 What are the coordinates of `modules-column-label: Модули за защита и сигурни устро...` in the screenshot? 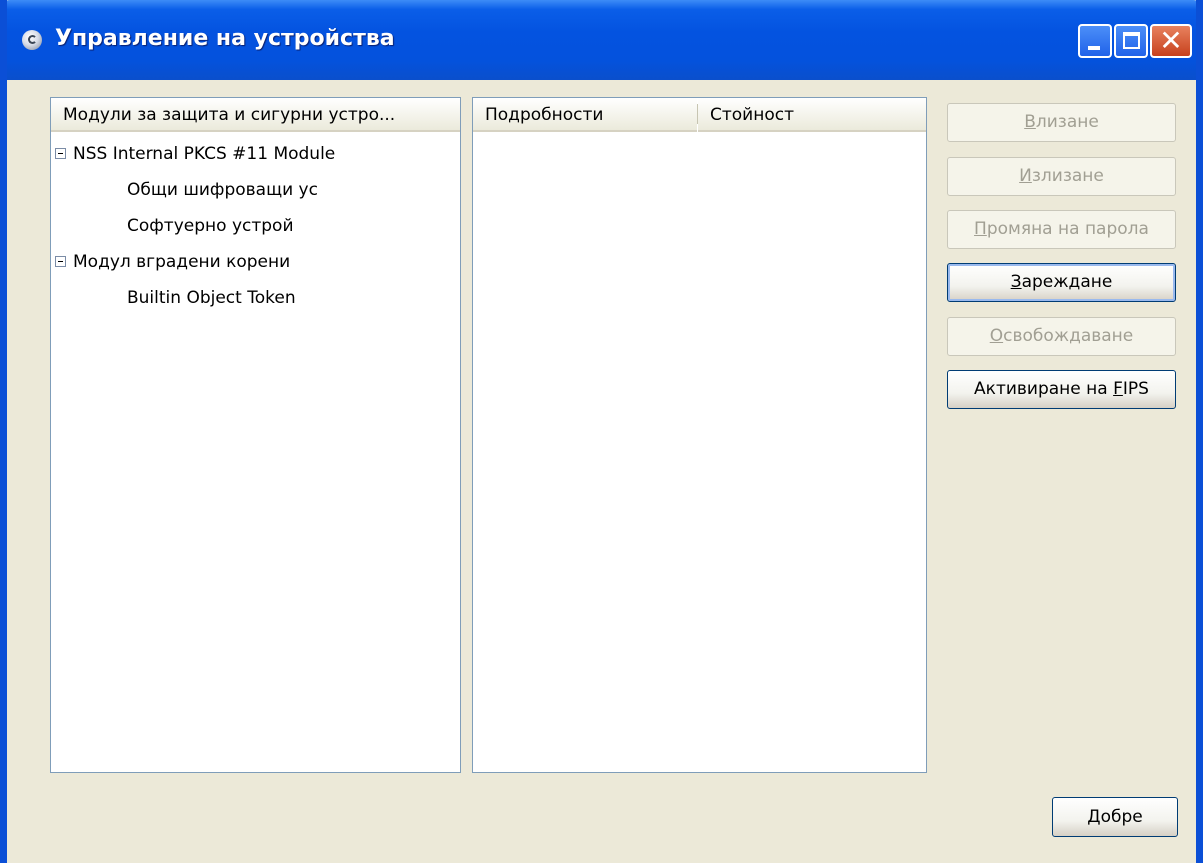 It's located at (229, 115).